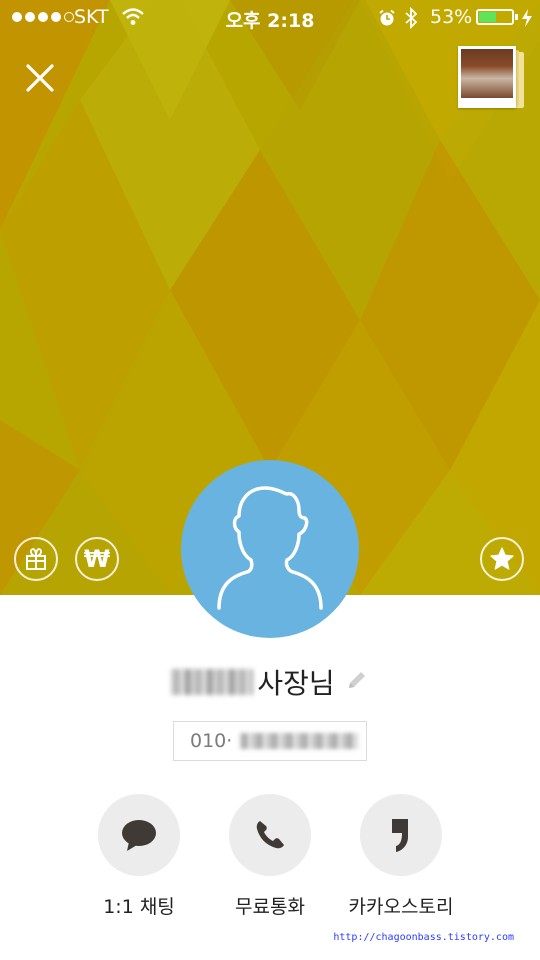 Image resolution: width=540 pixels, height=960 pixels. I want to click on chat-action: 1:1 채팅, so click(139, 856).